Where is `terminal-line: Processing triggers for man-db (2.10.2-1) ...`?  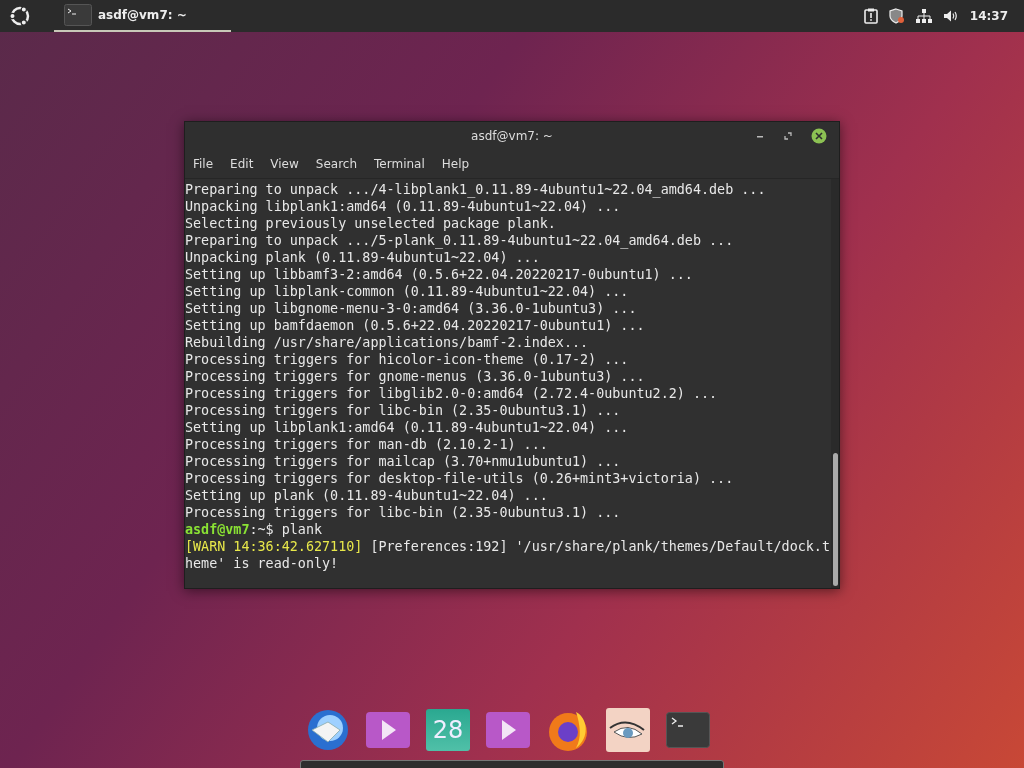
terminal-line: Processing triggers for man-db (2.10.2-1) ... is located at coordinates (366, 444).